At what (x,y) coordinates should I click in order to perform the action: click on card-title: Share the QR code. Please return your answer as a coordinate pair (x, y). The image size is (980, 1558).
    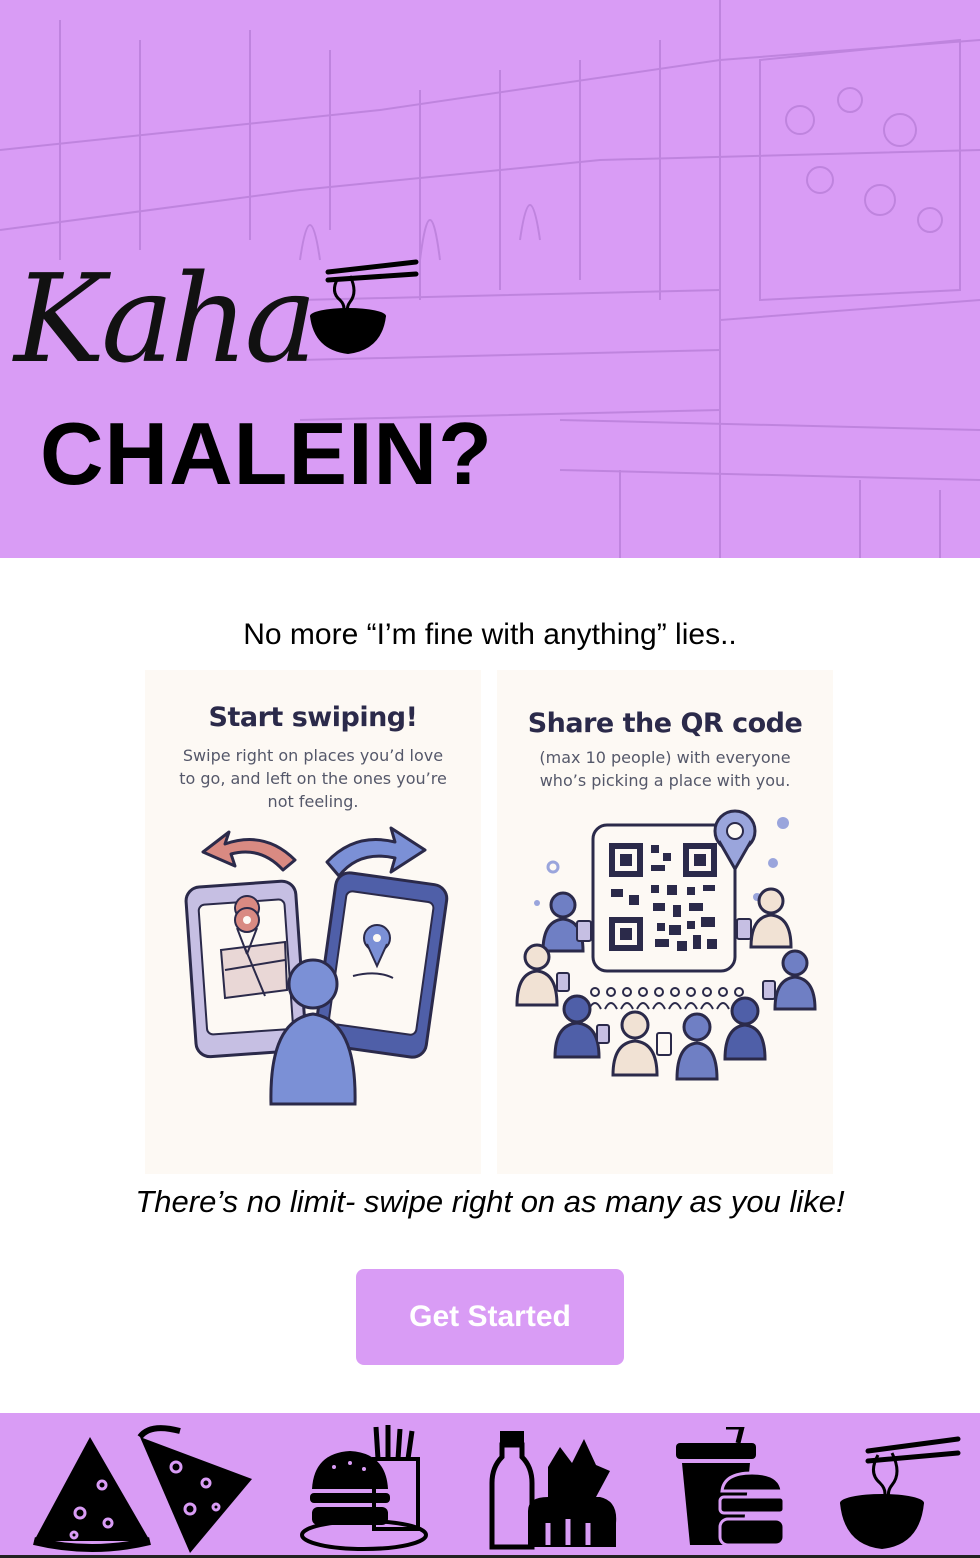
    Looking at the image, I should click on (665, 723).